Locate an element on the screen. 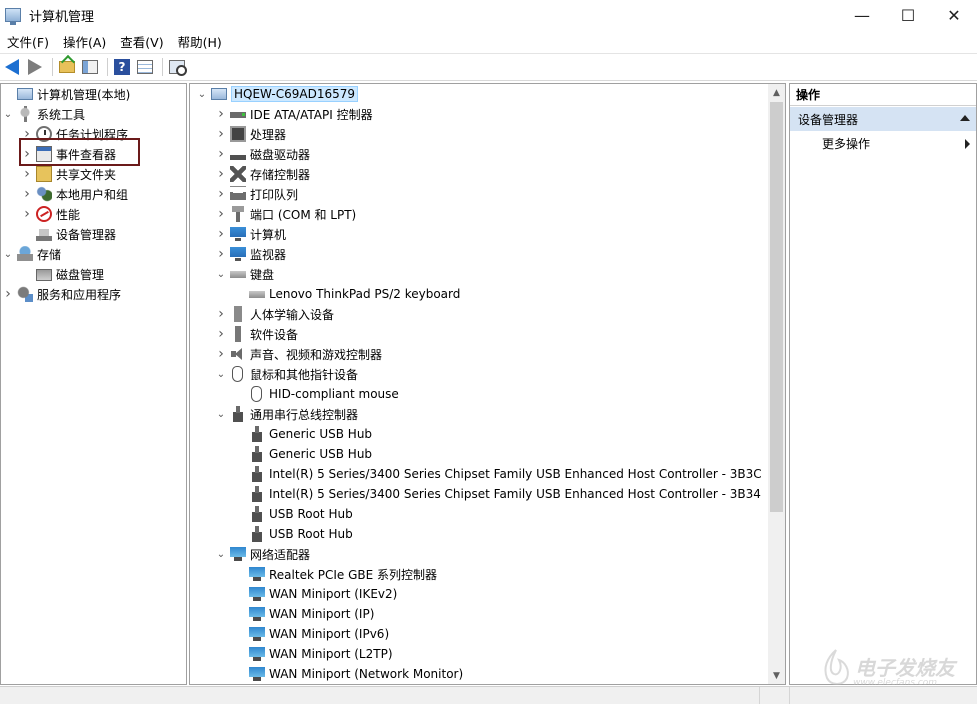  up-one-level-button is located at coordinates (67, 67).